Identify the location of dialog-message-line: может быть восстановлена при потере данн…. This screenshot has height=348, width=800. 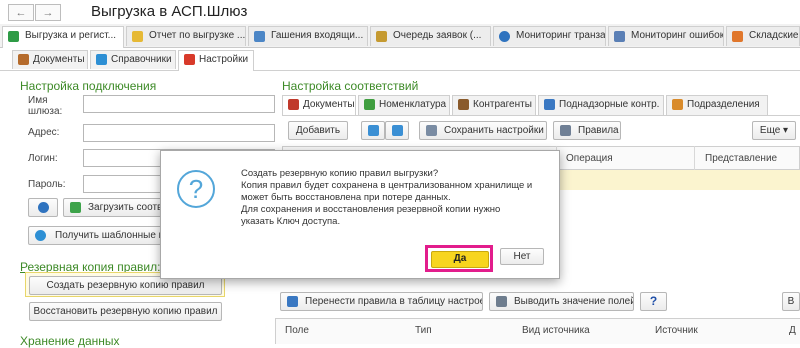
(346, 197).